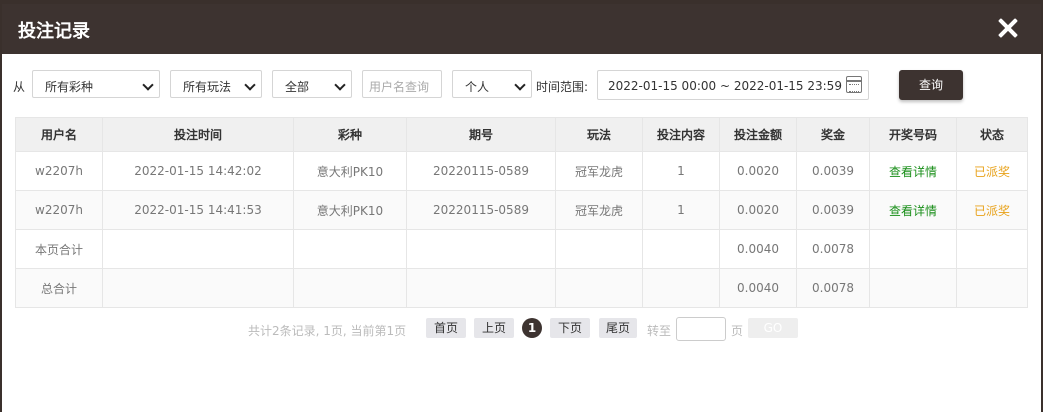 The height and width of the screenshot is (412, 1043). Describe the element at coordinates (833, 288) in the screenshot. I see `grand-total-prize: 0.0078` at that location.